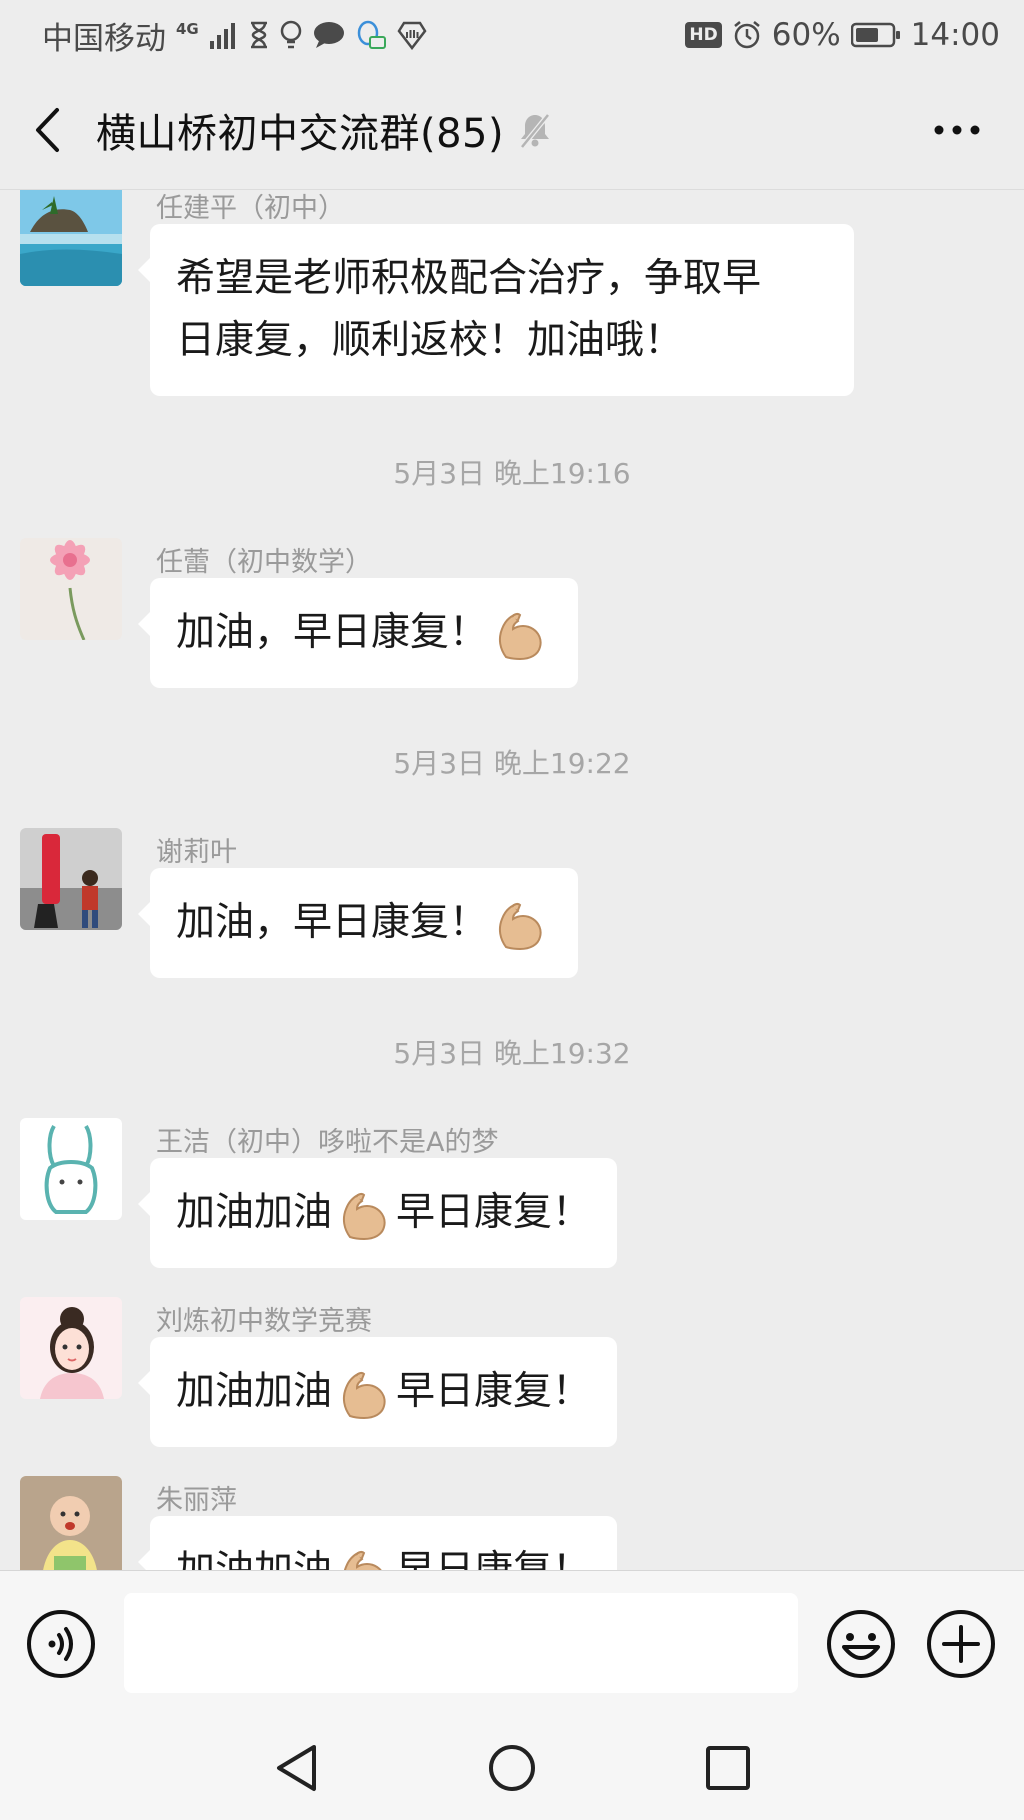  I want to click on nav-back-triangle-icon, so click(296, 1768).